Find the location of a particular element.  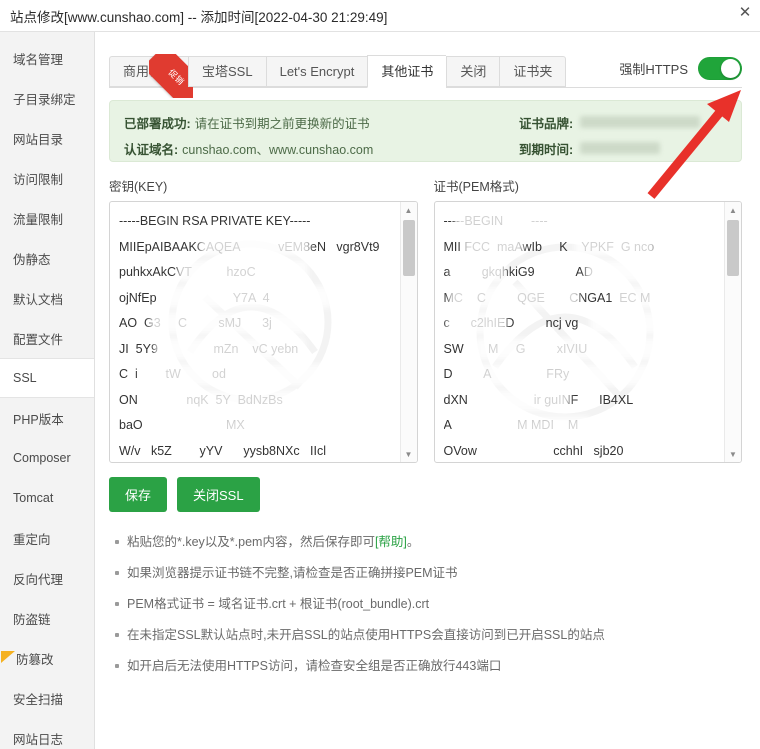

cert-text-line: A M MDI M is located at coordinates (511, 425).